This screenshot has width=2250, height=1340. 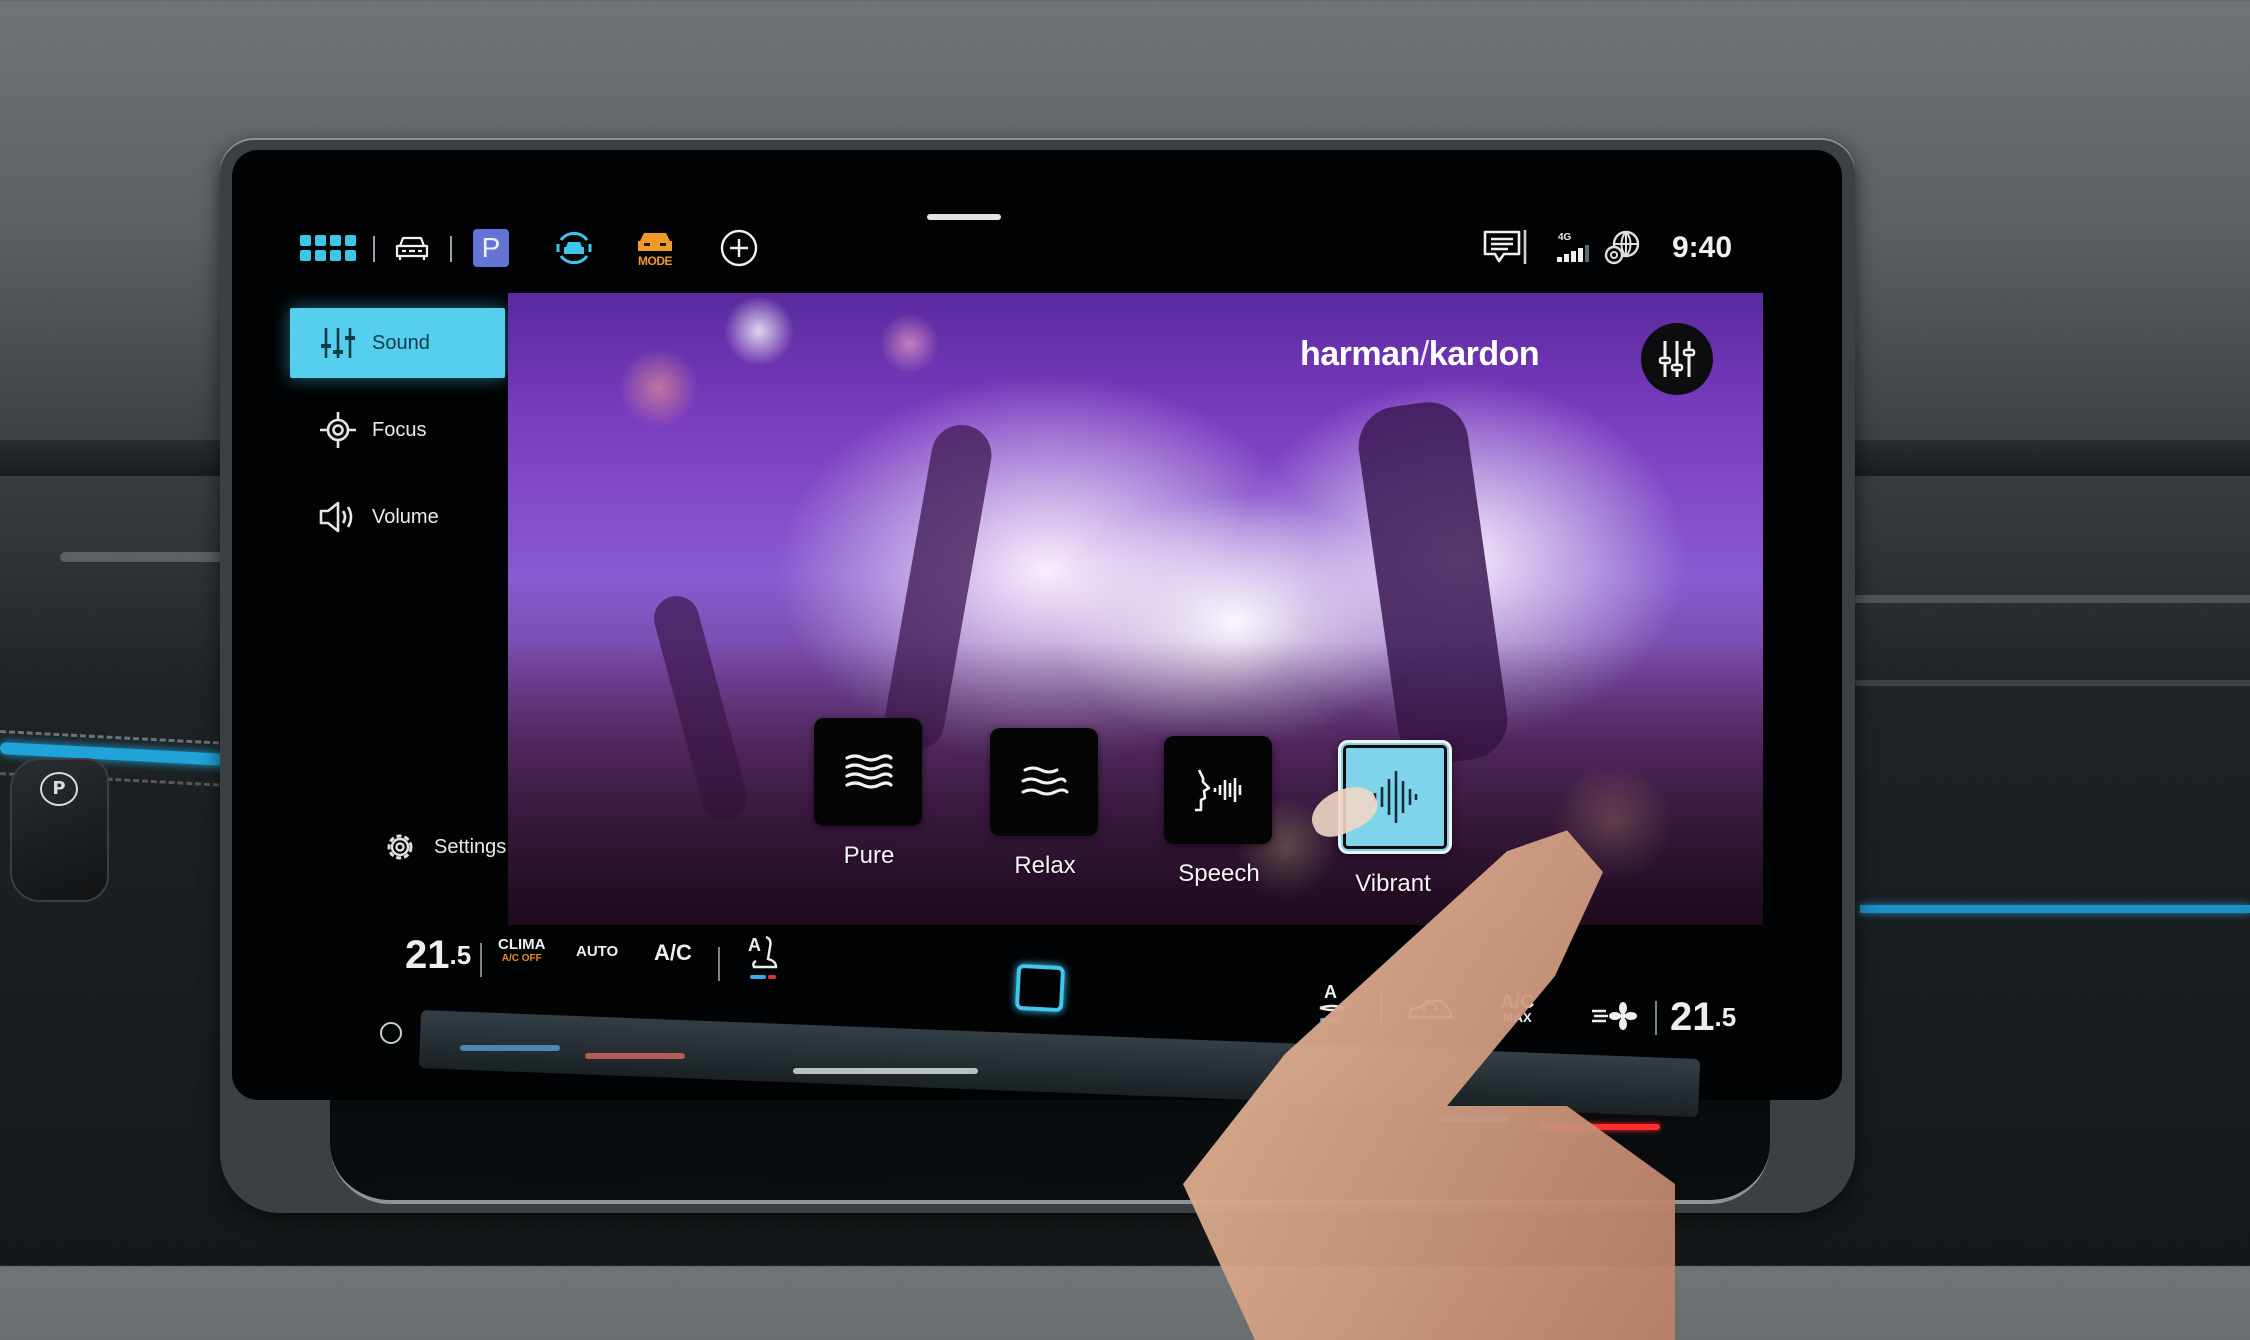 I want to click on status-bar: P MODE 4G 9:40, so click(x=1030, y=248).